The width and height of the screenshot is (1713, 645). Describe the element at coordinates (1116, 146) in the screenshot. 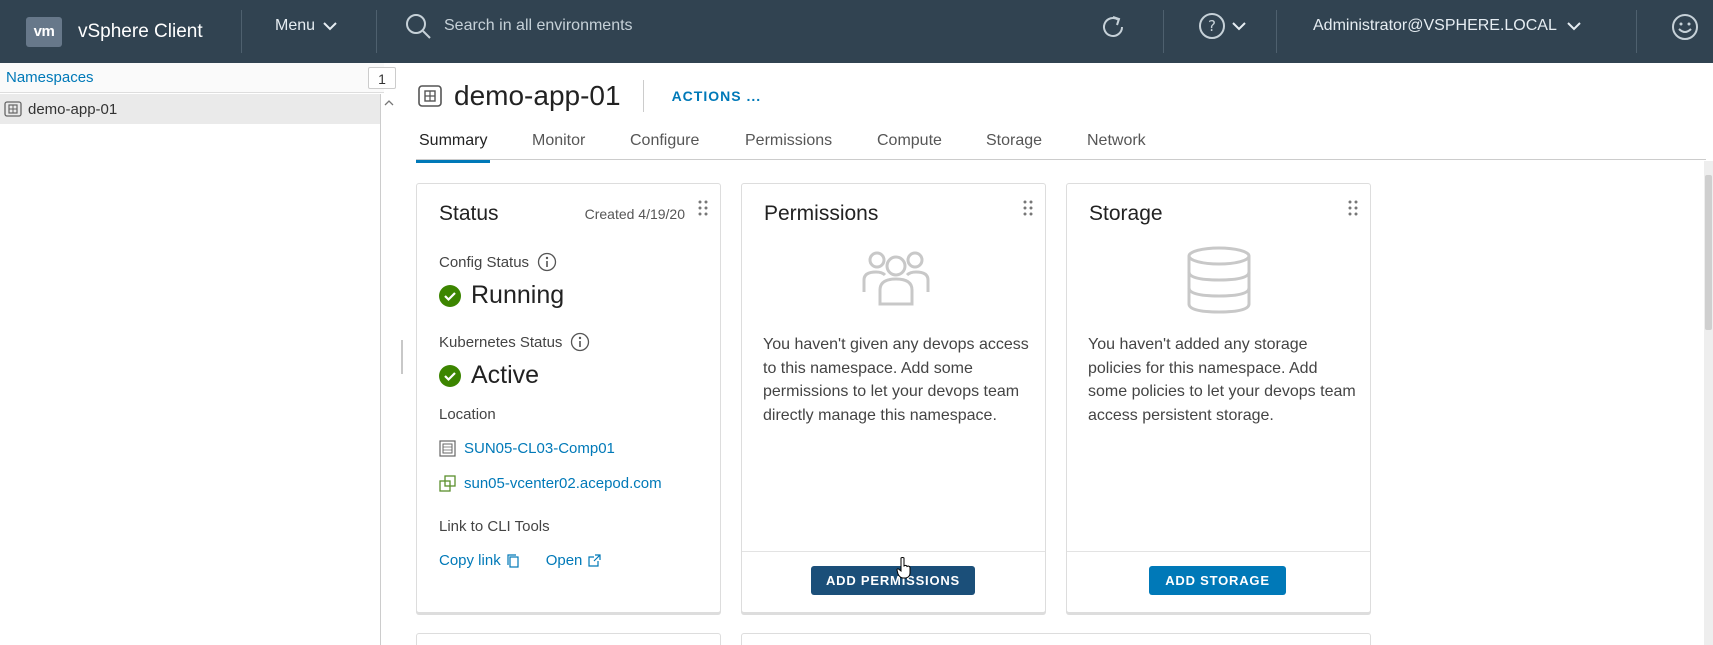

I see `tab-network: Network` at that location.